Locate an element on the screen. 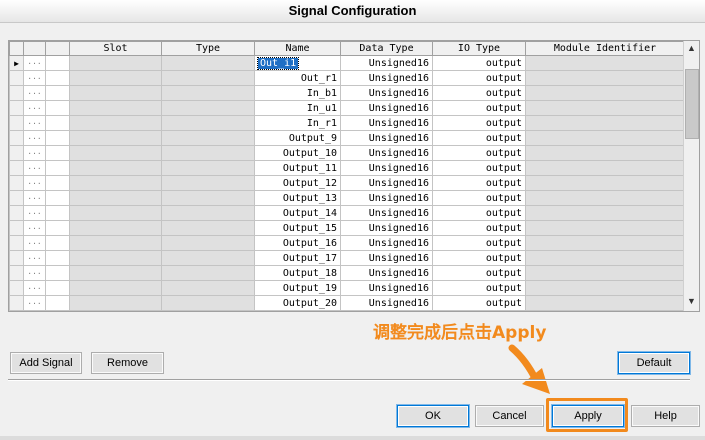  header-name: Name is located at coordinates (297, 48).